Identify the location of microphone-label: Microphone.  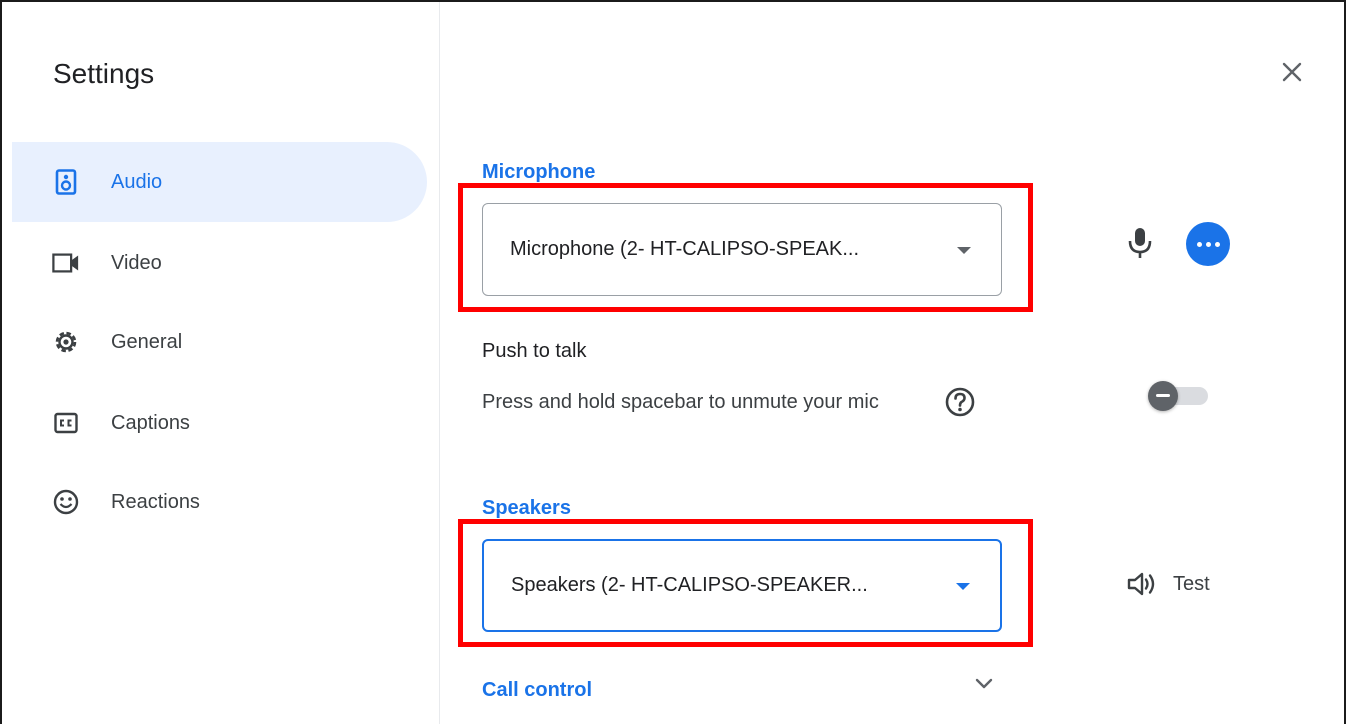
(539, 172).